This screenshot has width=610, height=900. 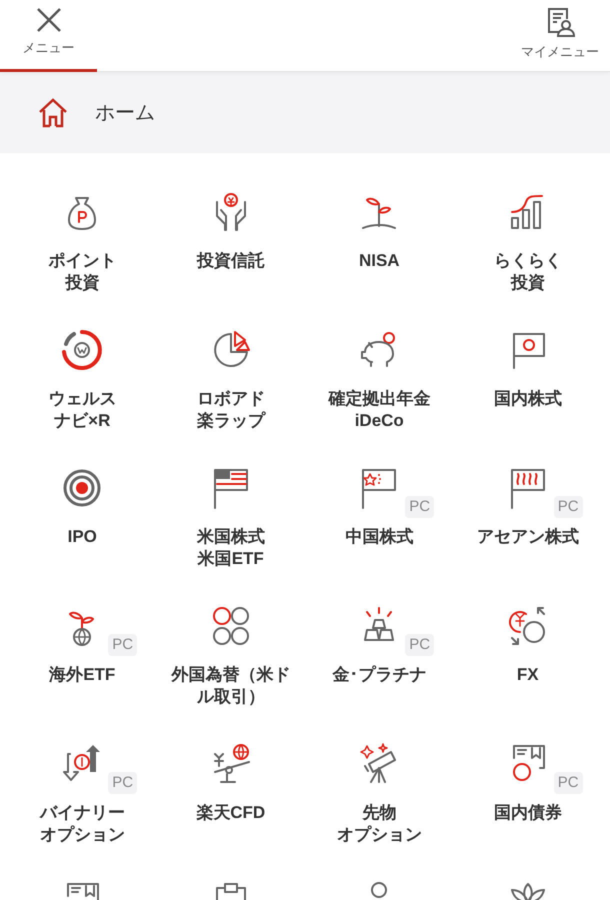 I want to click on menu-item-label: 外国為替（米ド, so click(x=230, y=675).